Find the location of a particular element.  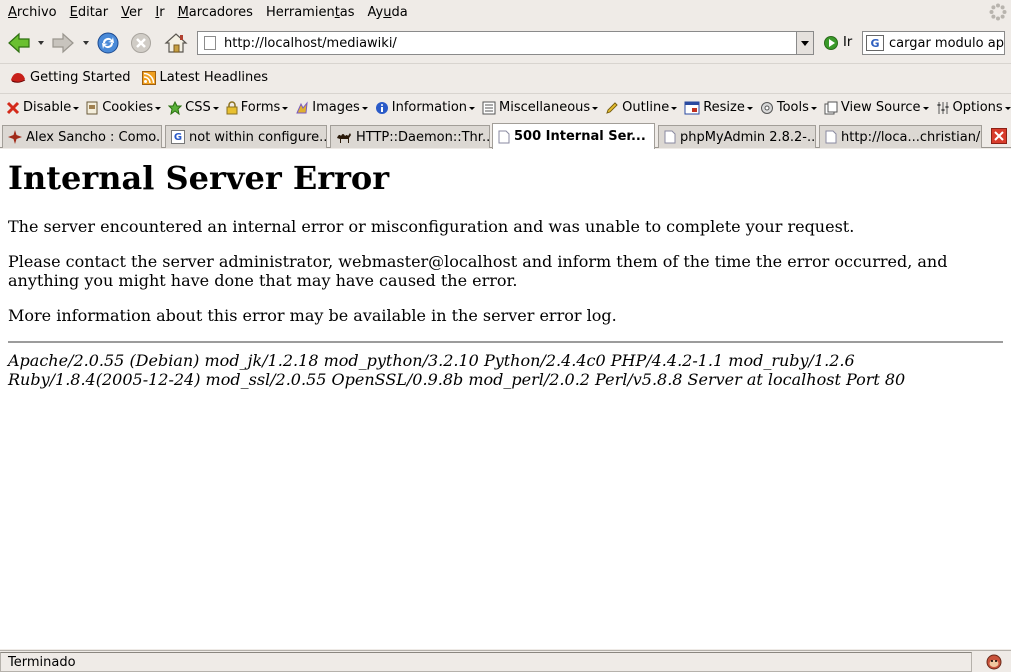

devbar-label: Disable is located at coordinates (47, 107).